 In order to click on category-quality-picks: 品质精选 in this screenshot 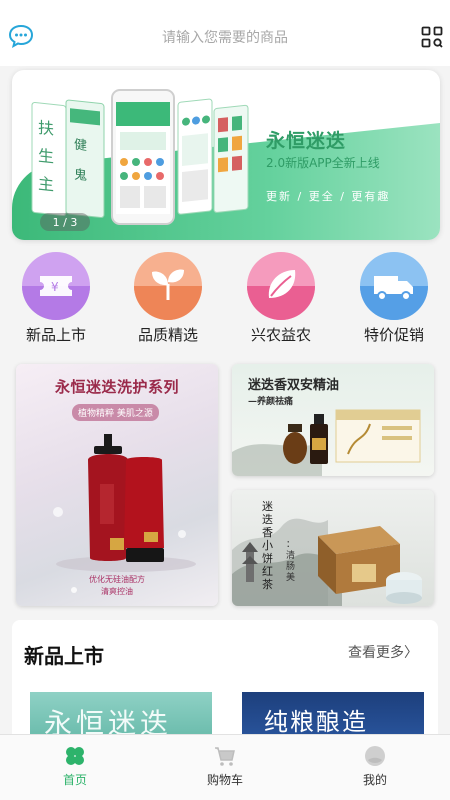, I will do `click(168, 302)`.